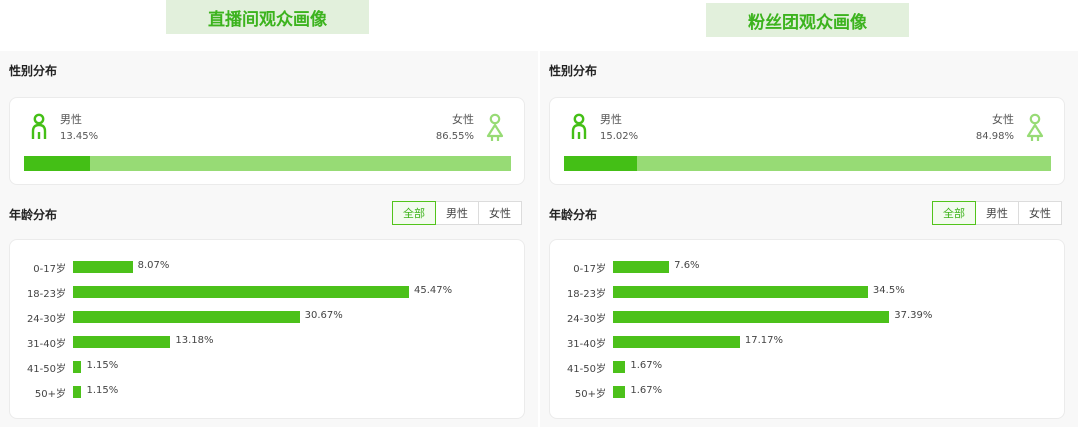 The height and width of the screenshot is (427, 1080). What do you see at coordinates (619, 136) in the screenshot?
I see `male-percent: 15.02%` at bounding box center [619, 136].